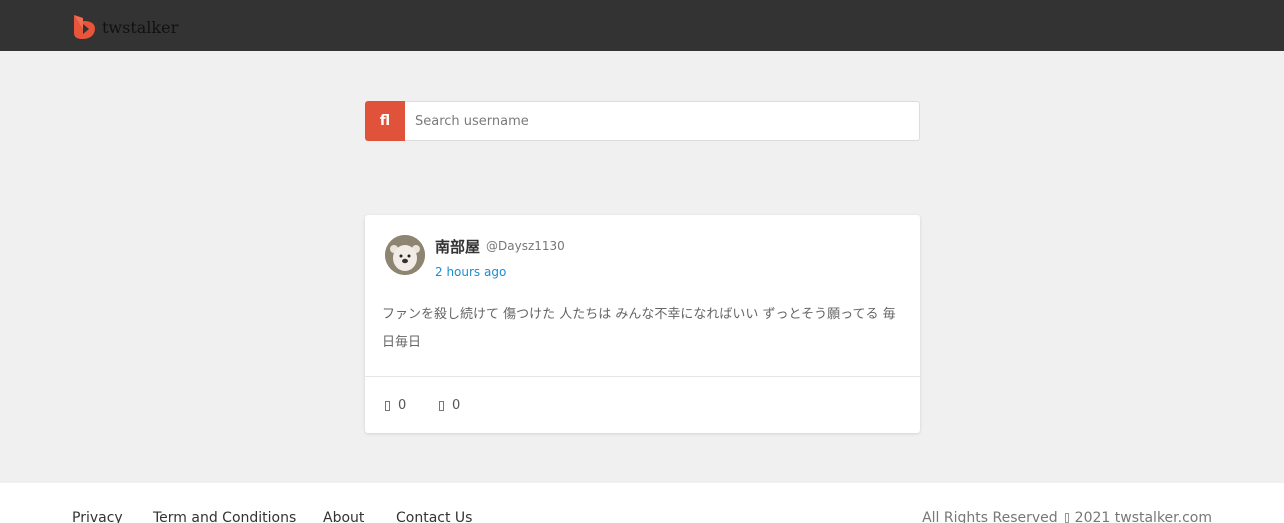 Image resolution: width=1284 pixels, height=523 pixels. I want to click on footer-link-contact: Contact Us, so click(434, 516).